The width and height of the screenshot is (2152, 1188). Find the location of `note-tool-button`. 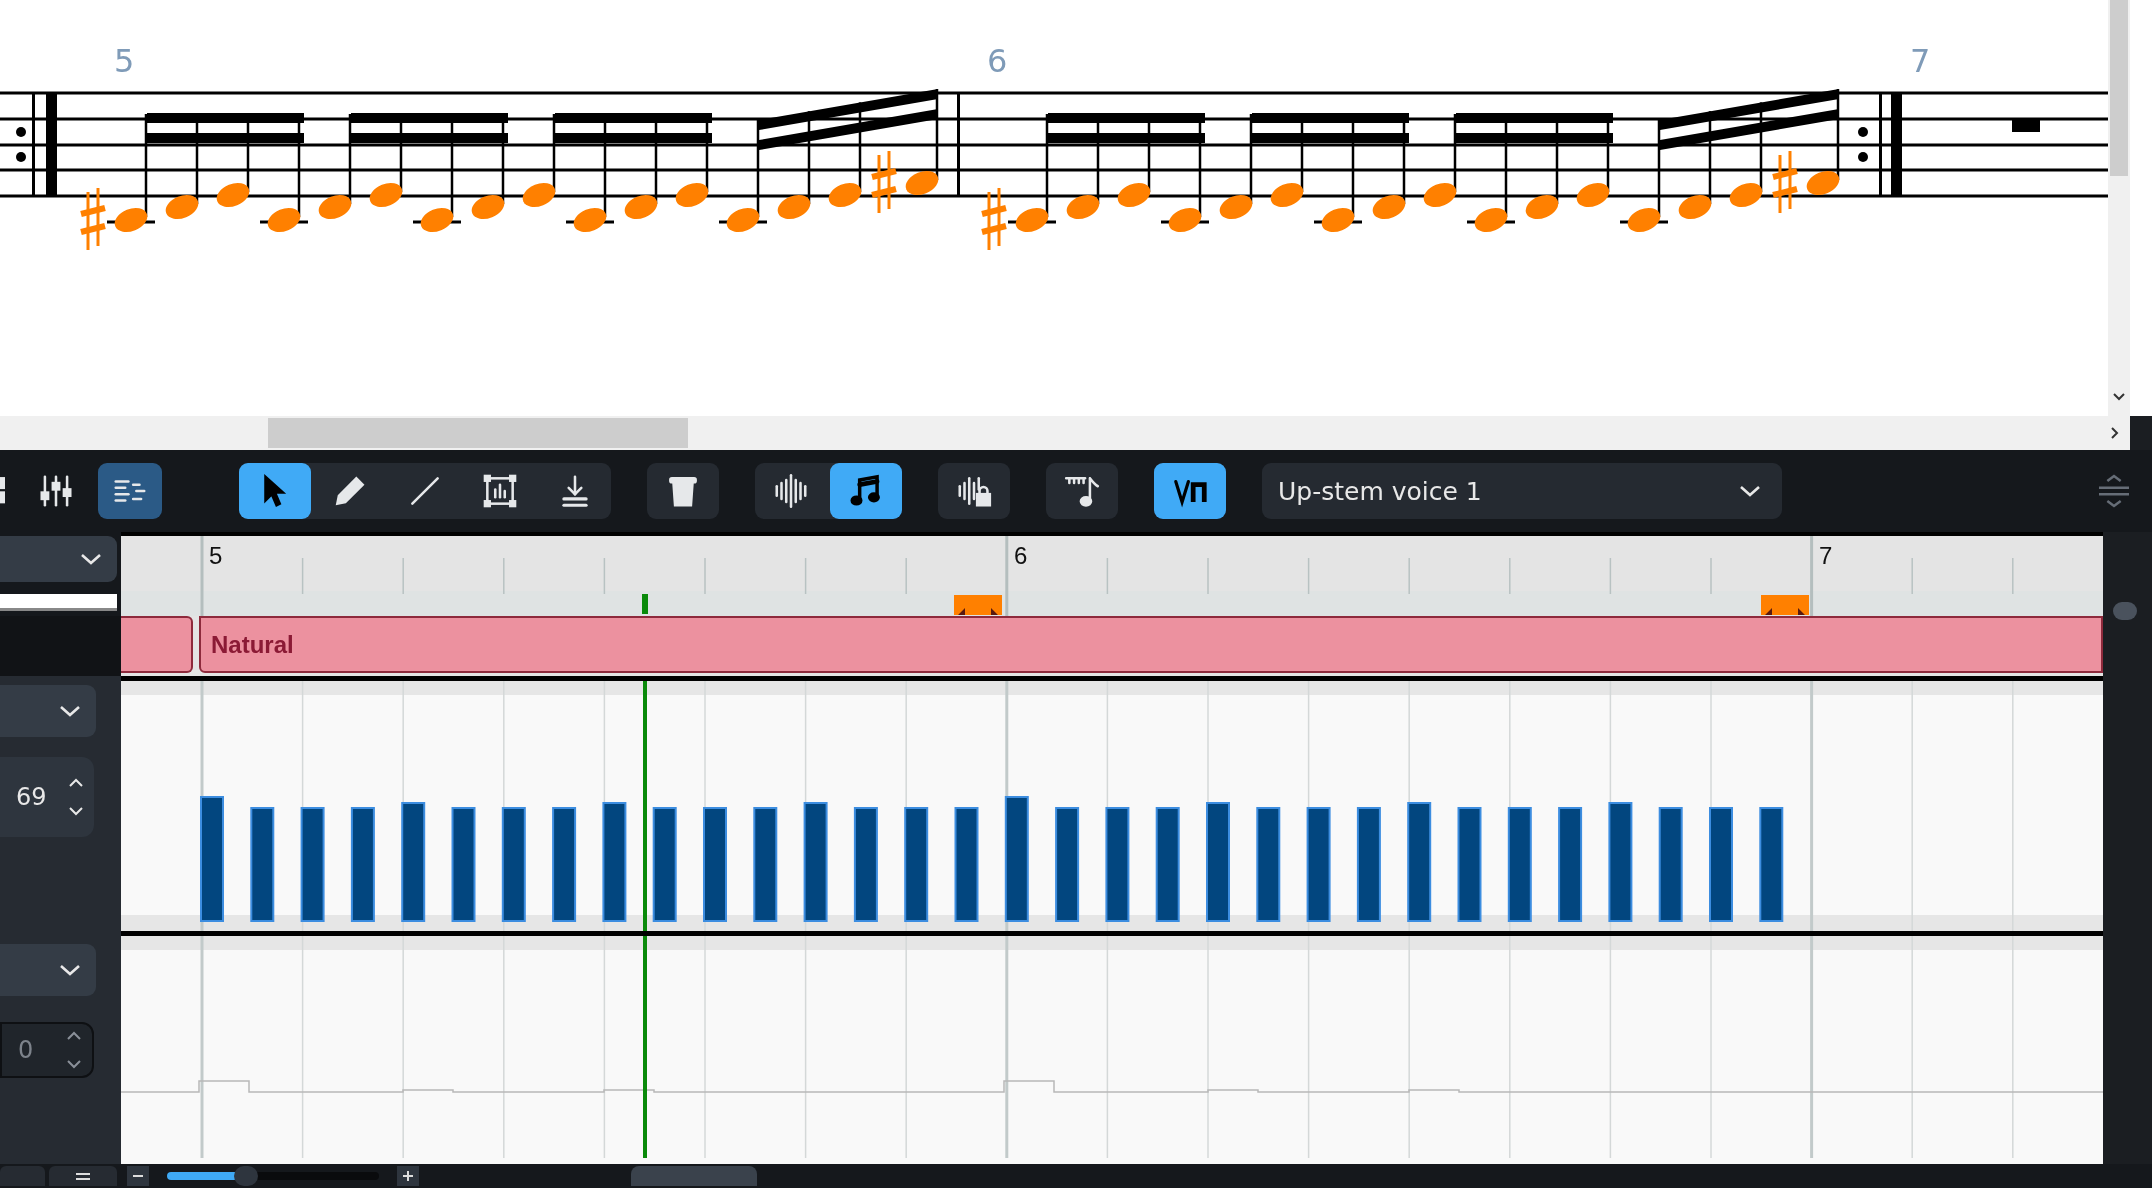

note-tool-button is located at coordinates (866, 491).